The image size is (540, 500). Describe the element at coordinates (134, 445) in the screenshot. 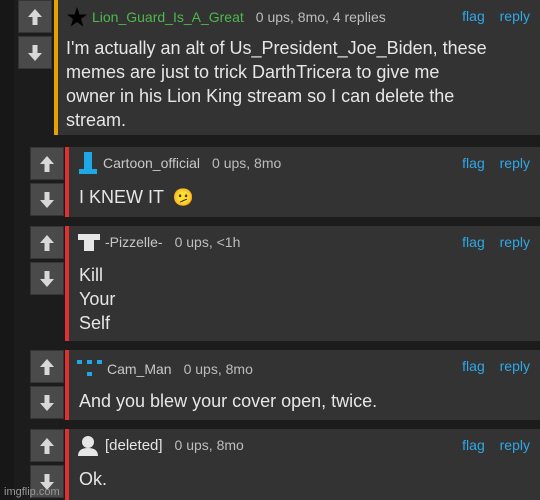

I see `username-link: [deleted]` at that location.